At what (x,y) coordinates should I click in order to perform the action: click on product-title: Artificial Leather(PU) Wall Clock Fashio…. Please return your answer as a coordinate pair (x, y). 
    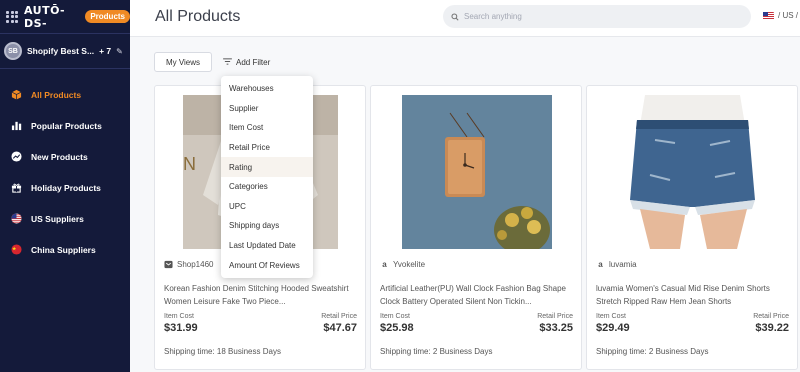
    Looking at the image, I should click on (478, 295).